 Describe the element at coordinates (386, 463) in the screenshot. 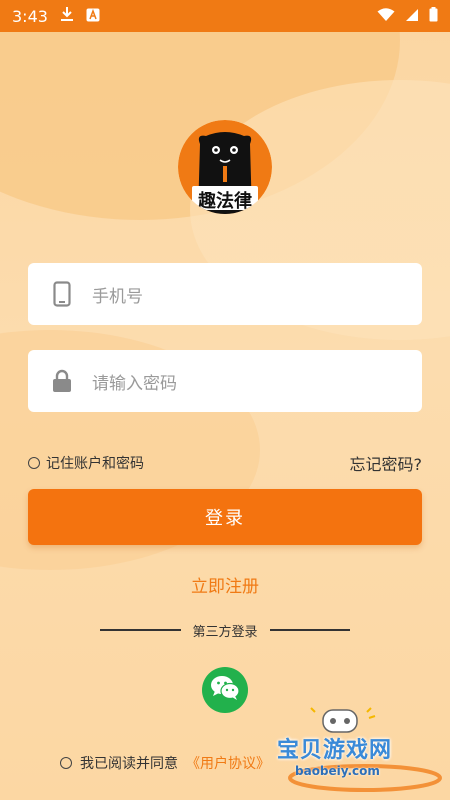

I see `forgot-password-link: 忘记密码?` at that location.